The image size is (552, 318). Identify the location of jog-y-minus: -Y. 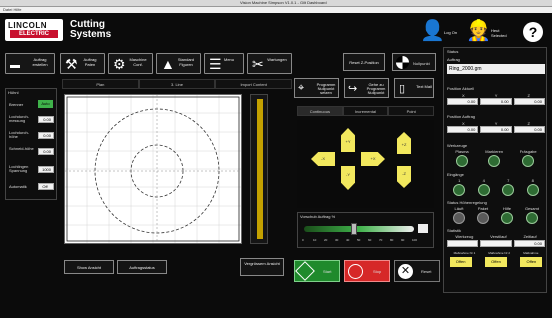
(348, 178).